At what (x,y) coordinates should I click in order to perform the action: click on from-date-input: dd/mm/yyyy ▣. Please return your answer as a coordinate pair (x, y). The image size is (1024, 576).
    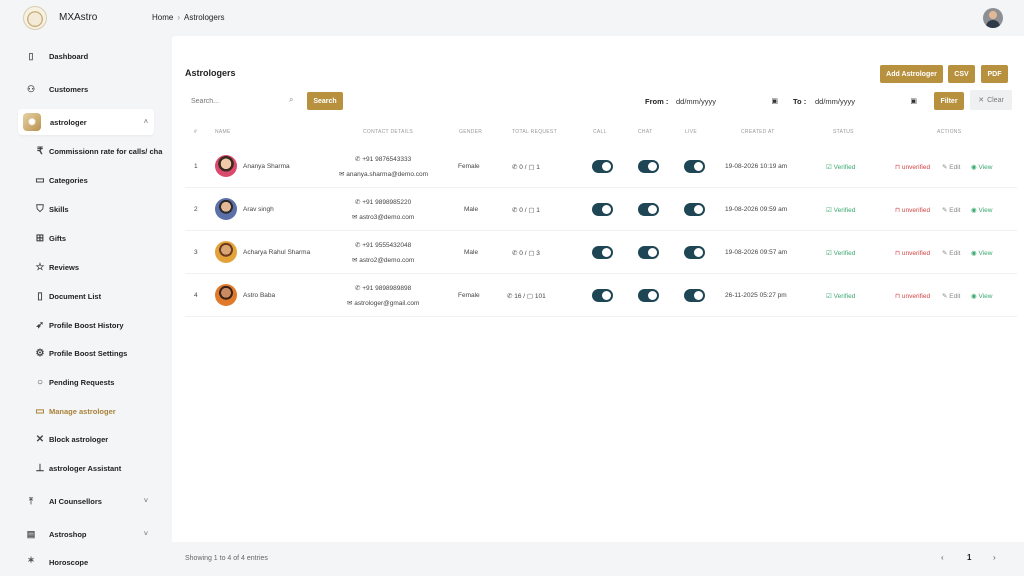
    Looking at the image, I should click on (727, 101).